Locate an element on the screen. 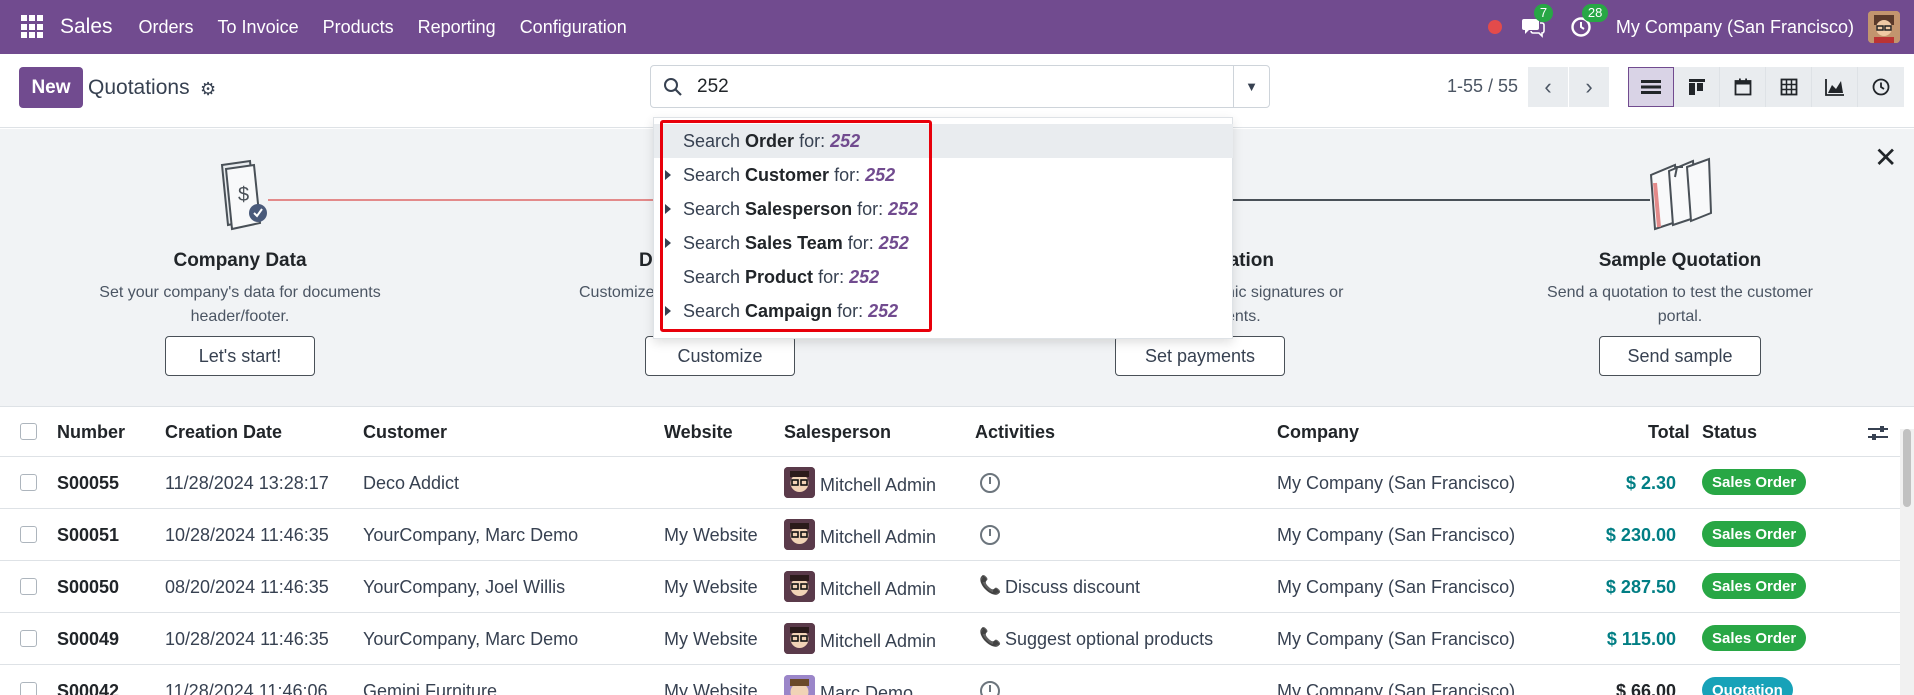 The image size is (1914, 695). pivot-view-button is located at coordinates (1789, 87).